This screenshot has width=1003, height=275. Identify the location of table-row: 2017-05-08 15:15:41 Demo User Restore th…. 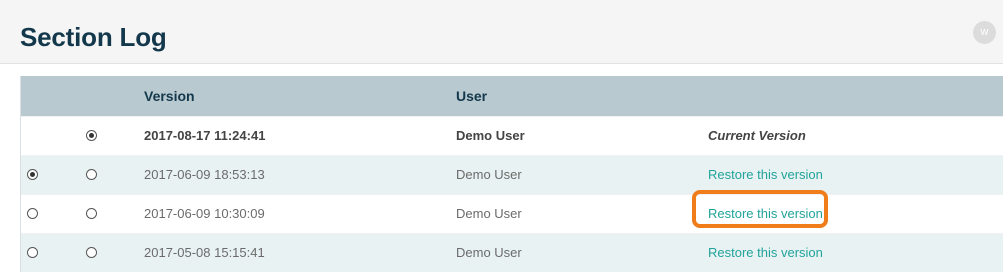
(512, 252).